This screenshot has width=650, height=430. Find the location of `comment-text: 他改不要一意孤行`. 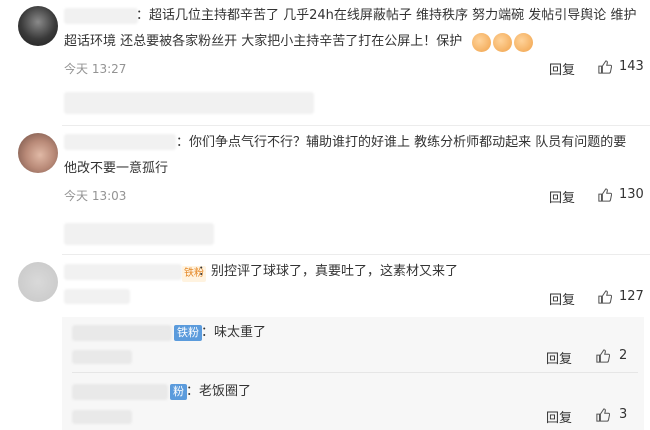

comment-text: 他改不要一意孤行 is located at coordinates (116, 168).